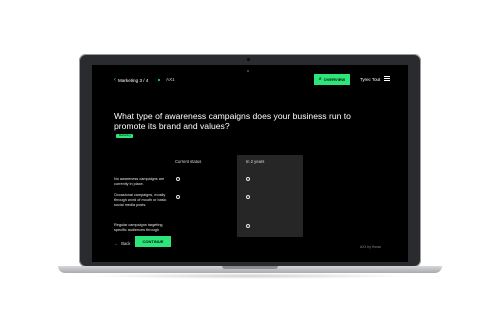 The width and height of the screenshot is (500, 333). I want to click on user-name: Tyrec Tout, so click(370, 79).